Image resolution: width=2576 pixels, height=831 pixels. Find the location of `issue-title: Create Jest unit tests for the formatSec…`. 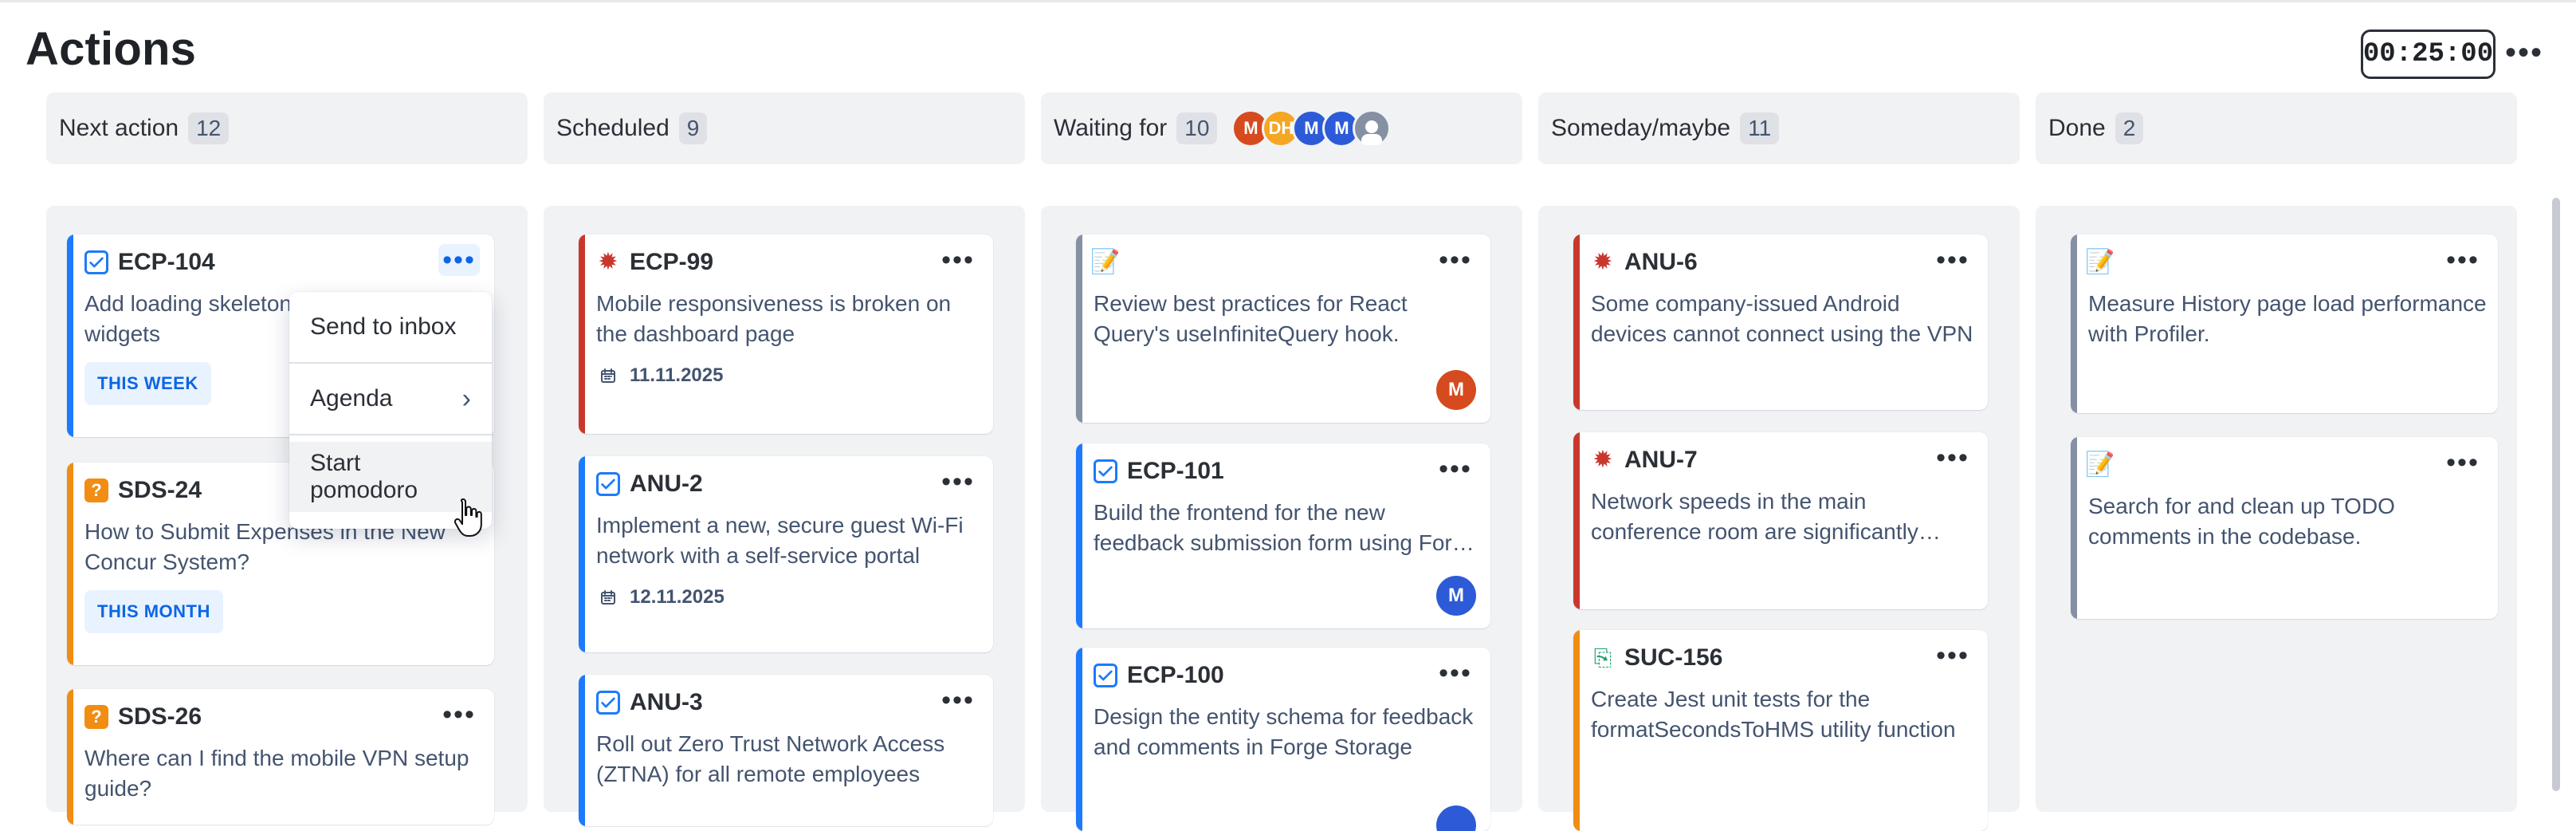

issue-title: Create Jest unit tests for the formatSec… is located at coordinates (1773, 714).